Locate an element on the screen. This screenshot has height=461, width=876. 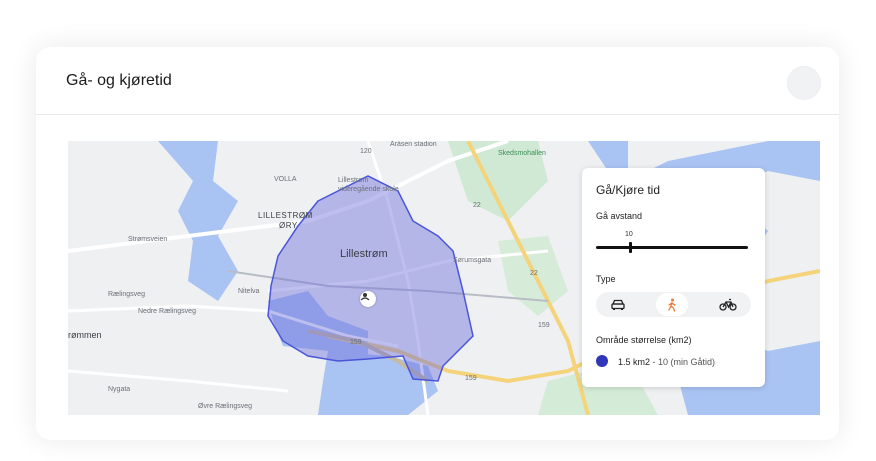
map-label-district: LILLESTRØM is located at coordinates (285, 215).